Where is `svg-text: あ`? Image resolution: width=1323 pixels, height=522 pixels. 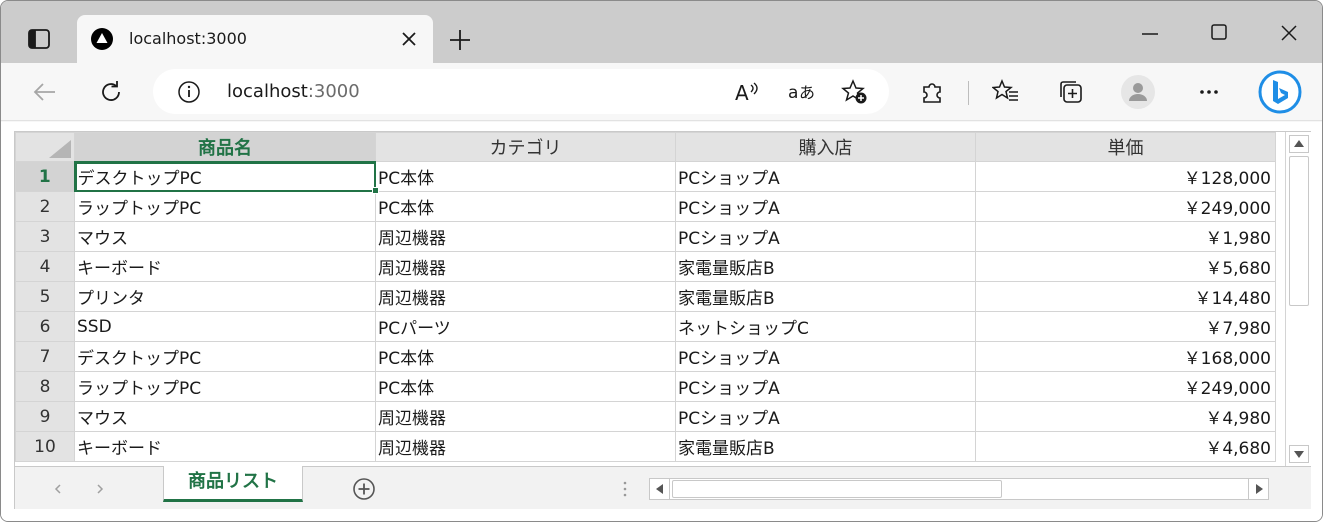
svg-text: あ is located at coordinates (807, 92).